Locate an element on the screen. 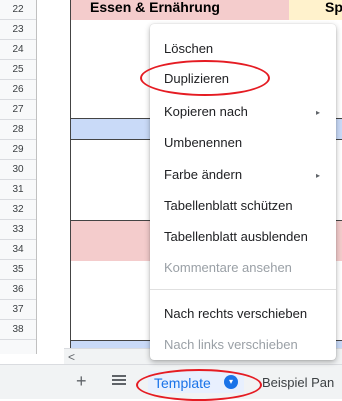 The height and width of the screenshot is (401, 342). menu-item-label: Farbe ändern is located at coordinates (203, 174).